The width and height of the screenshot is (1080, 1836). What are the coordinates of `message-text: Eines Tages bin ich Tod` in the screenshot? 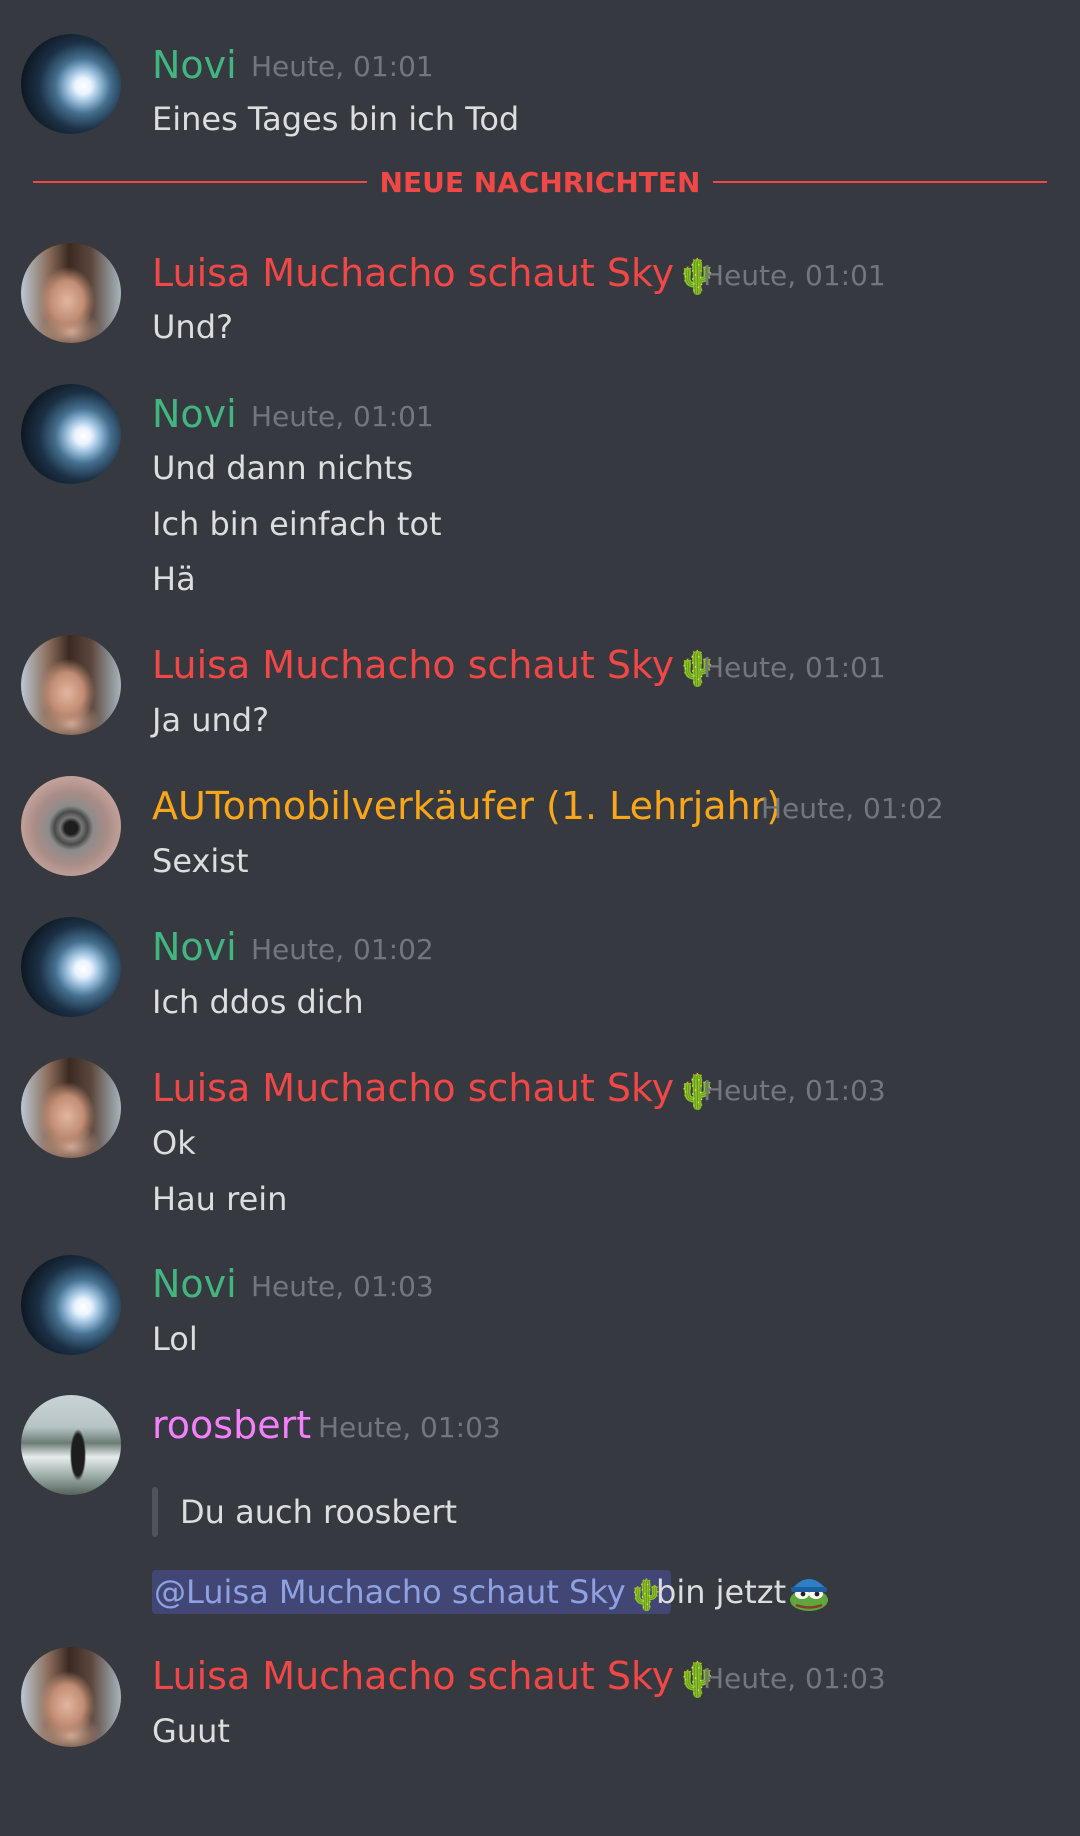 It's located at (336, 119).